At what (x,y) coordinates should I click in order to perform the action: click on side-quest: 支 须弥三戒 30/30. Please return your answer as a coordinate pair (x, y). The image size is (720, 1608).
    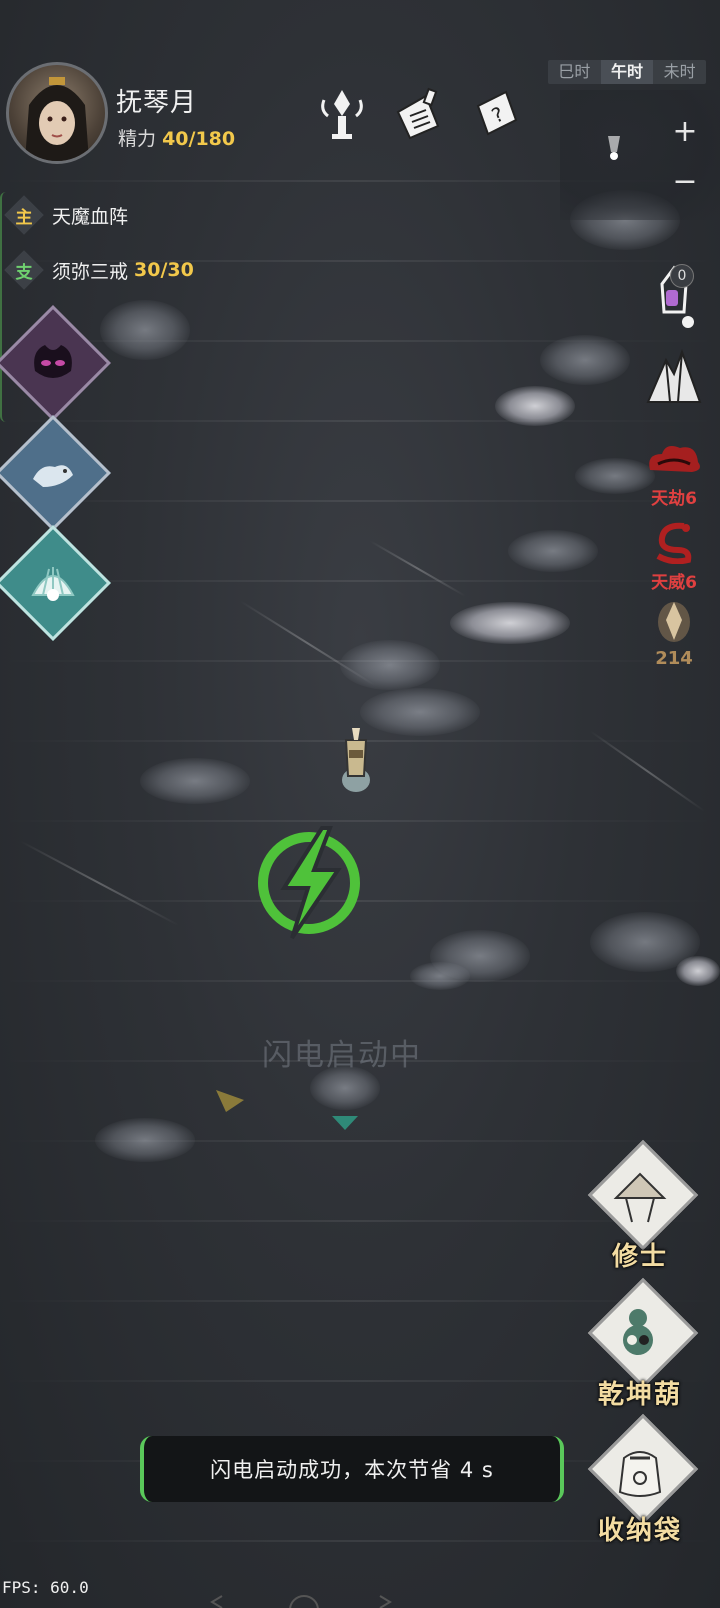
    Looking at the image, I should click on (99, 270).